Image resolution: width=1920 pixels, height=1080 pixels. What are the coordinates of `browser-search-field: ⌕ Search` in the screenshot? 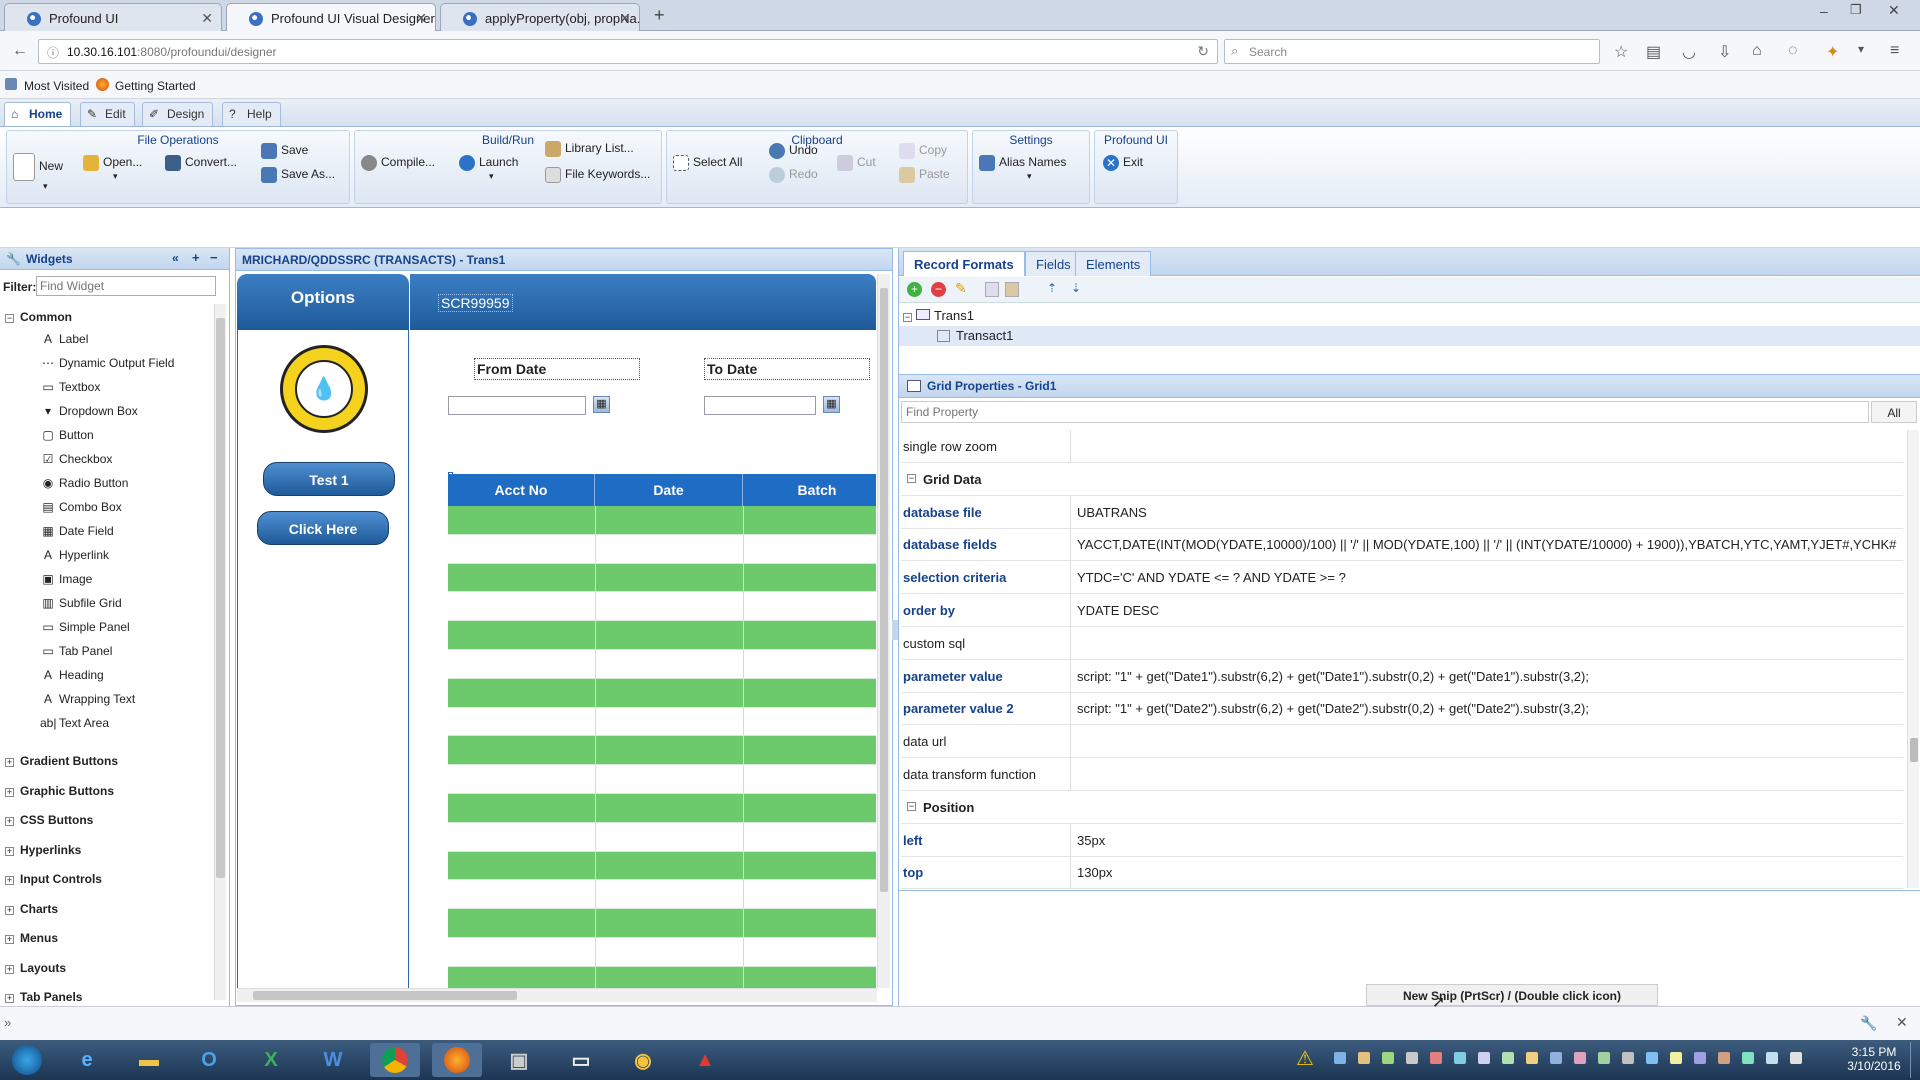 It's located at (1412, 51).